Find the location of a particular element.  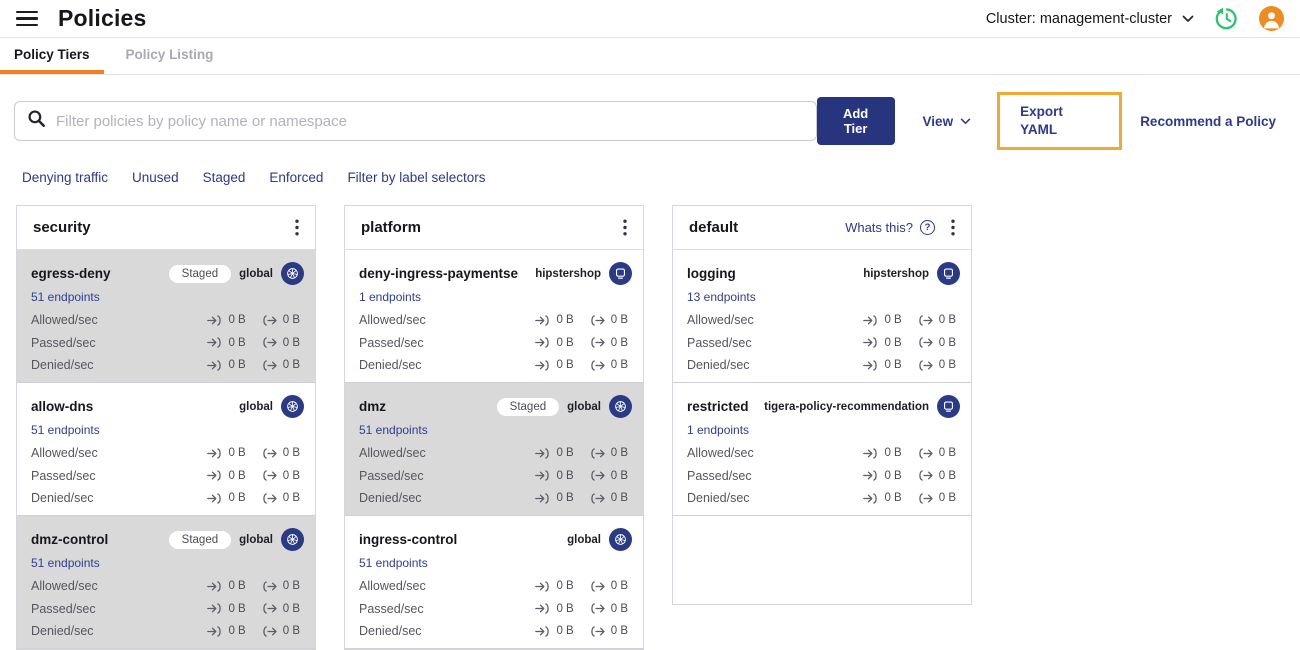

filter-denying-traffic: Denying traffic is located at coordinates (65, 177).